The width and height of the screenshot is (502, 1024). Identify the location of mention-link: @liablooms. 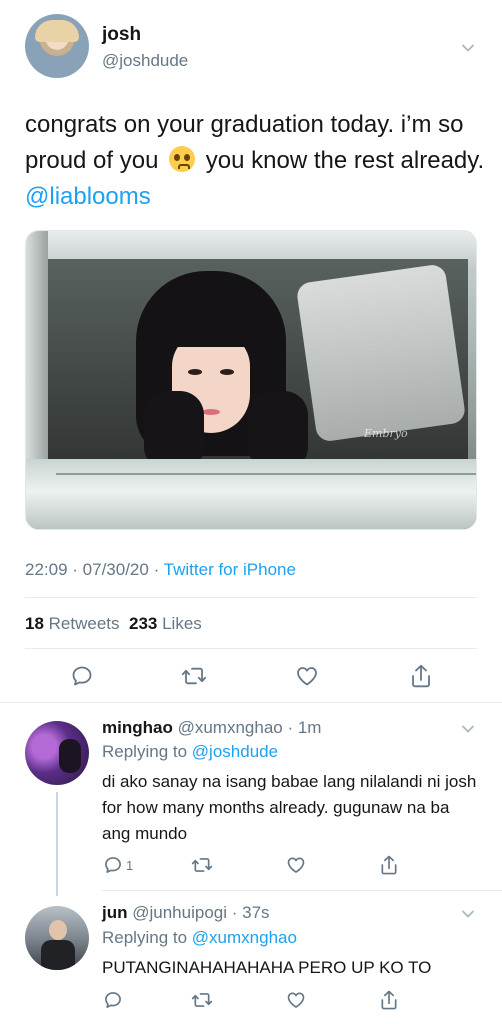
(88, 196).